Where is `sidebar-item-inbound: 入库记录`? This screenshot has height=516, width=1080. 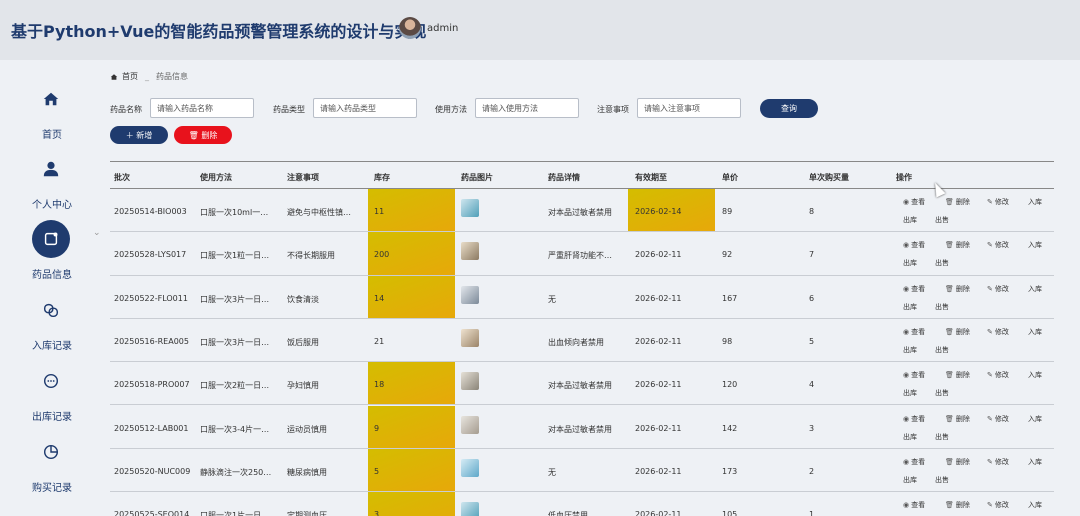 sidebar-item-inbound: 入库记录 is located at coordinates (52, 326).